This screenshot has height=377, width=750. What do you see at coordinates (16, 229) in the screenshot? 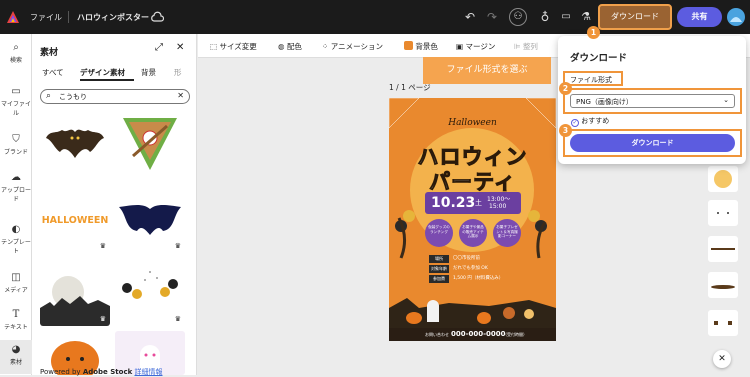
I see `template-icon: ◐` at bounding box center [16, 229].